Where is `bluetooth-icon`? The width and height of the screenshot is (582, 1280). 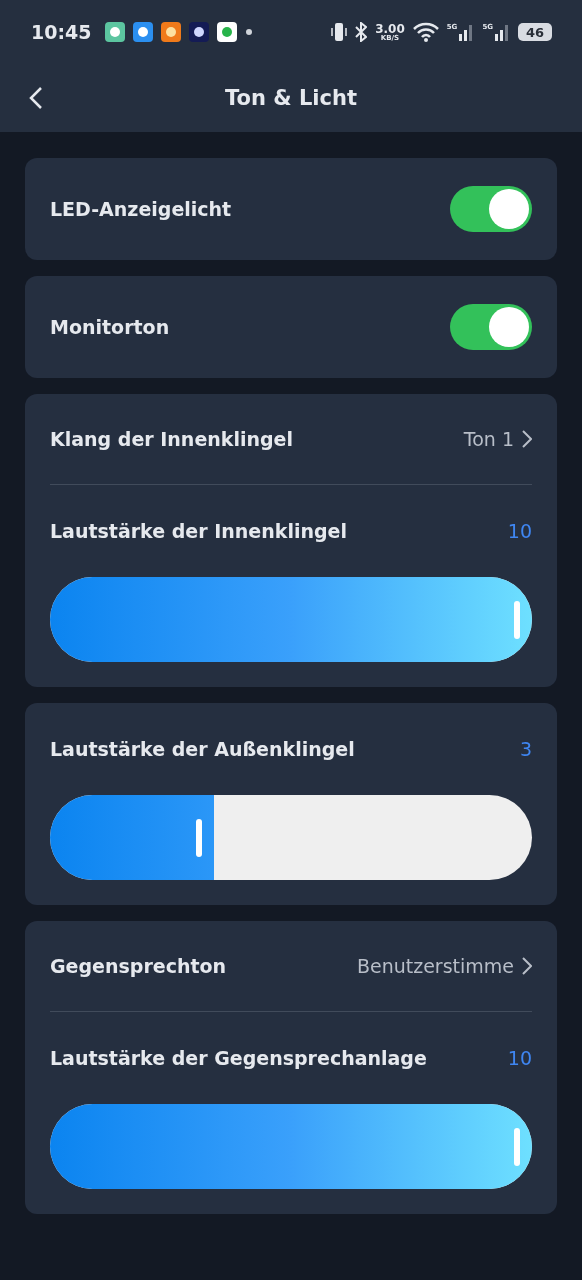
bluetooth-icon is located at coordinates (361, 32).